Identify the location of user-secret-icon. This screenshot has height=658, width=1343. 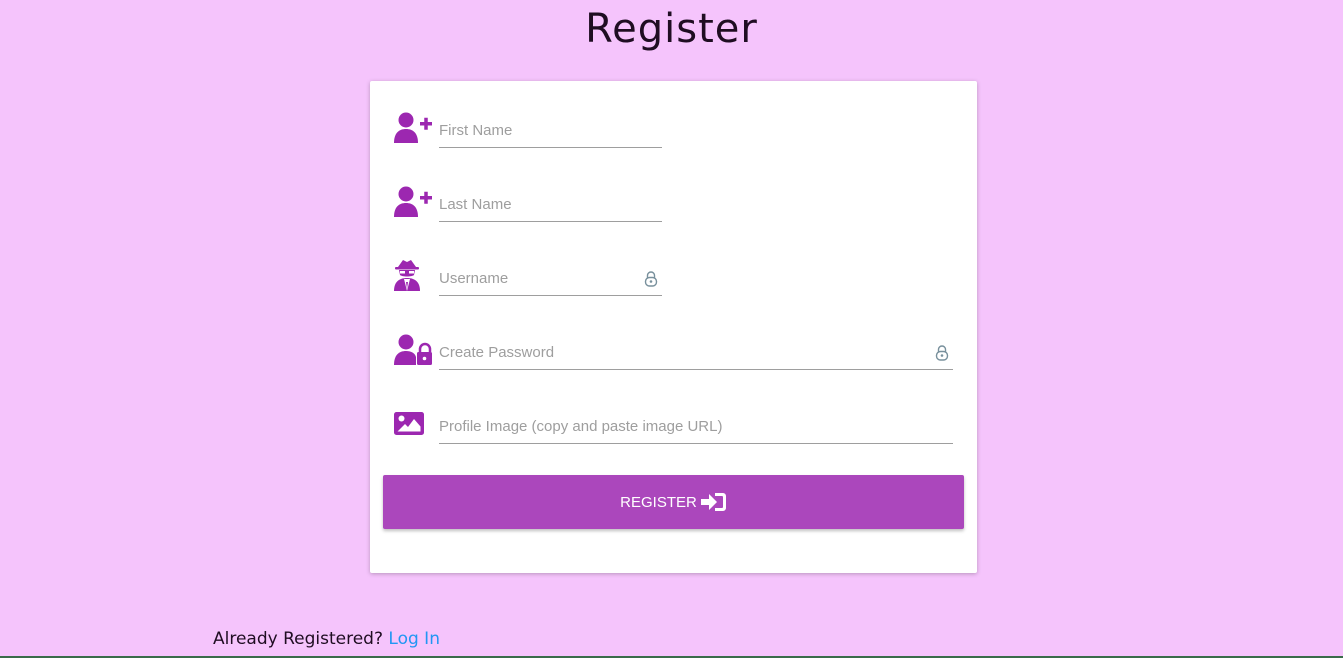
(407, 275).